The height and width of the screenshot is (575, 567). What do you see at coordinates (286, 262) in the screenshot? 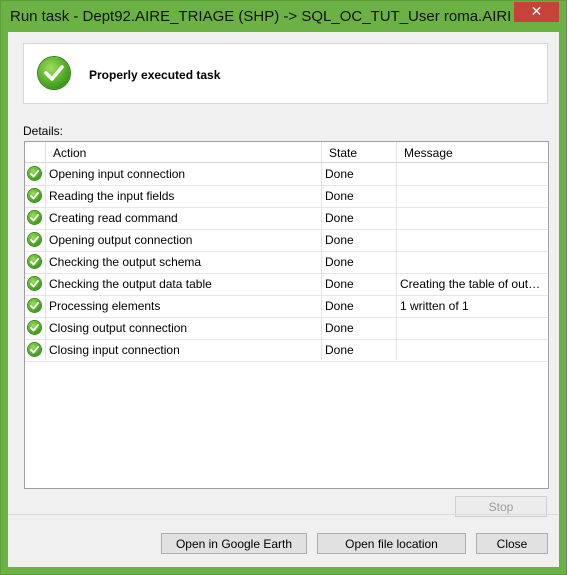
I see `table-row: Checking the output schema Done` at bounding box center [286, 262].